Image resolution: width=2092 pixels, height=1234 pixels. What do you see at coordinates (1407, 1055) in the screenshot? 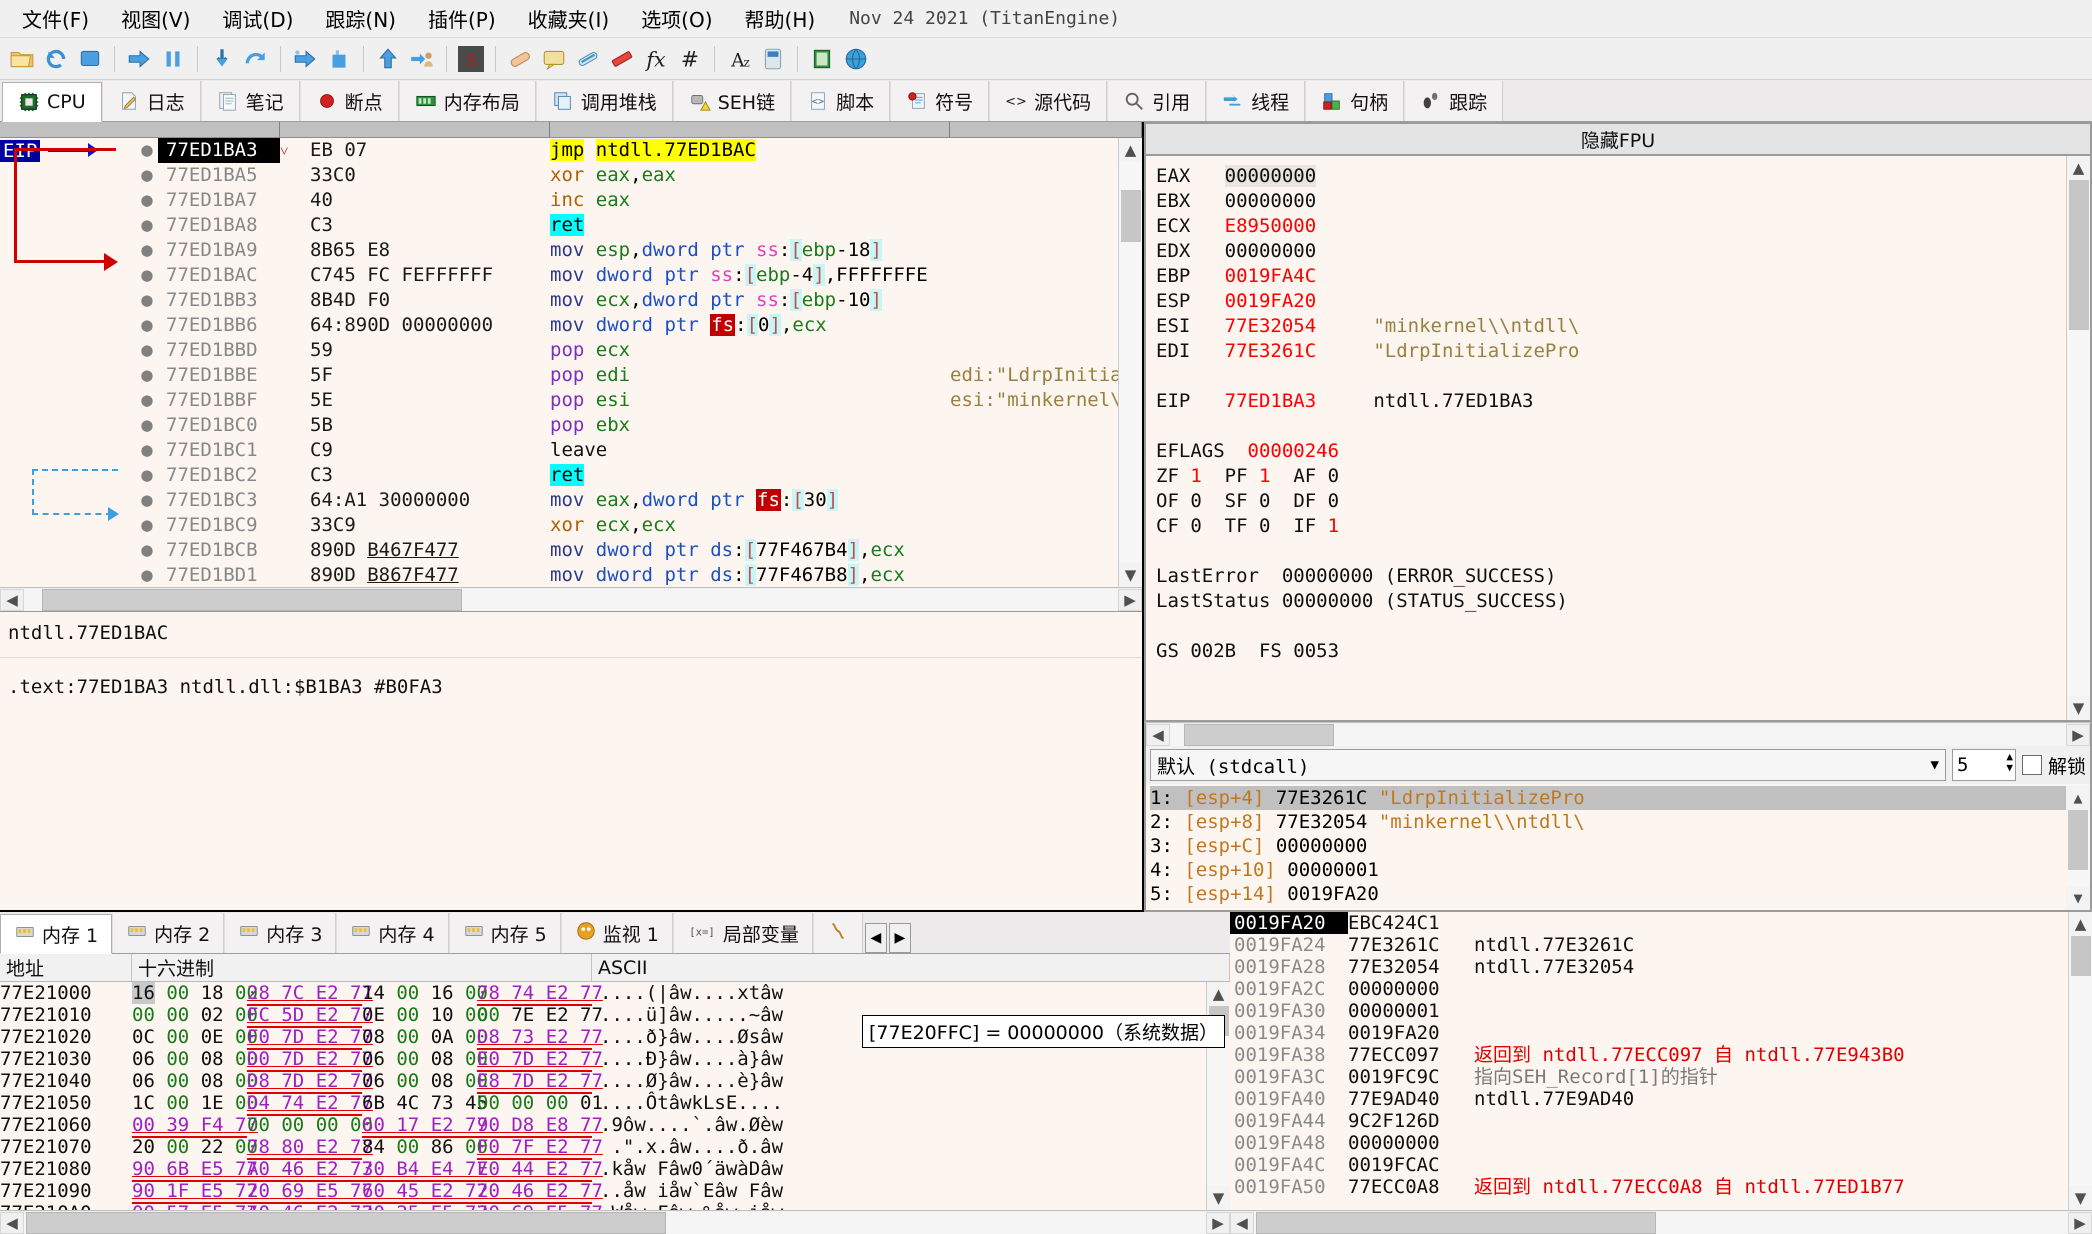
I see `stack-value: 77ECC097` at bounding box center [1407, 1055].